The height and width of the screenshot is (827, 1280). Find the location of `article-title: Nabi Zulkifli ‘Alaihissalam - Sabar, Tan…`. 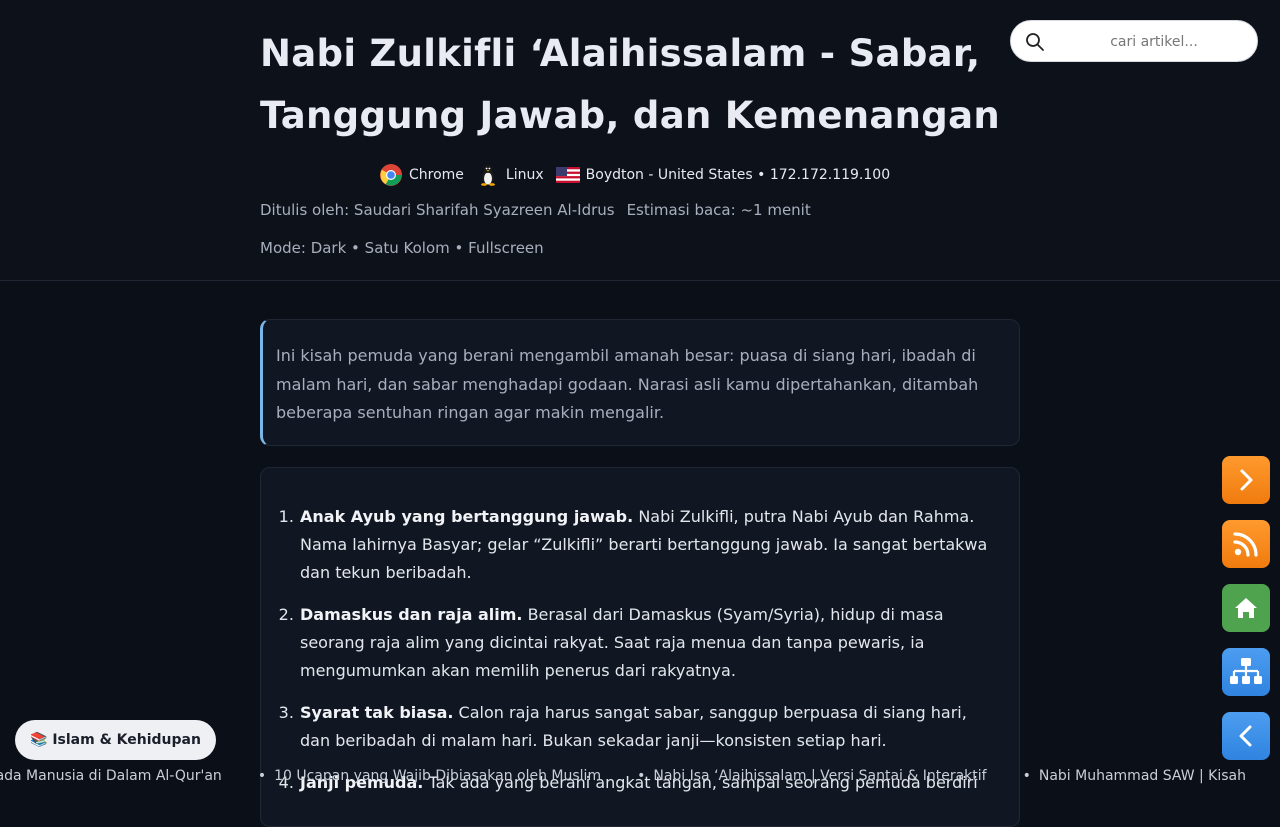

article-title: Nabi Zulkifli ‘Alaihissalam - Sabar, Tan… is located at coordinates (630, 84).